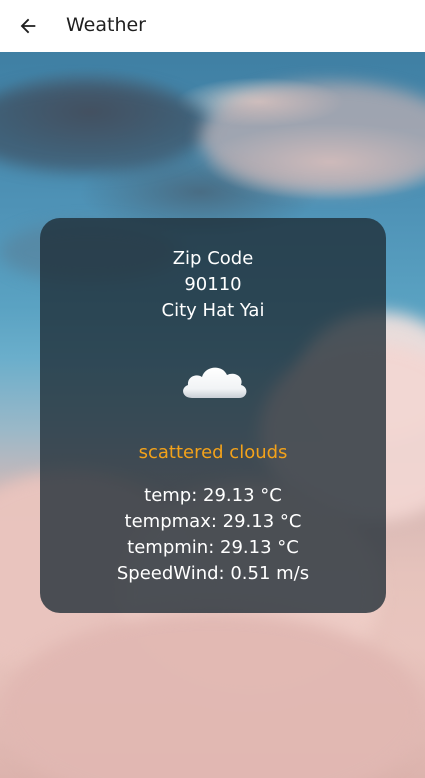  I want to click on tempmin-value: tempmin: 29.13 °C, so click(213, 547).